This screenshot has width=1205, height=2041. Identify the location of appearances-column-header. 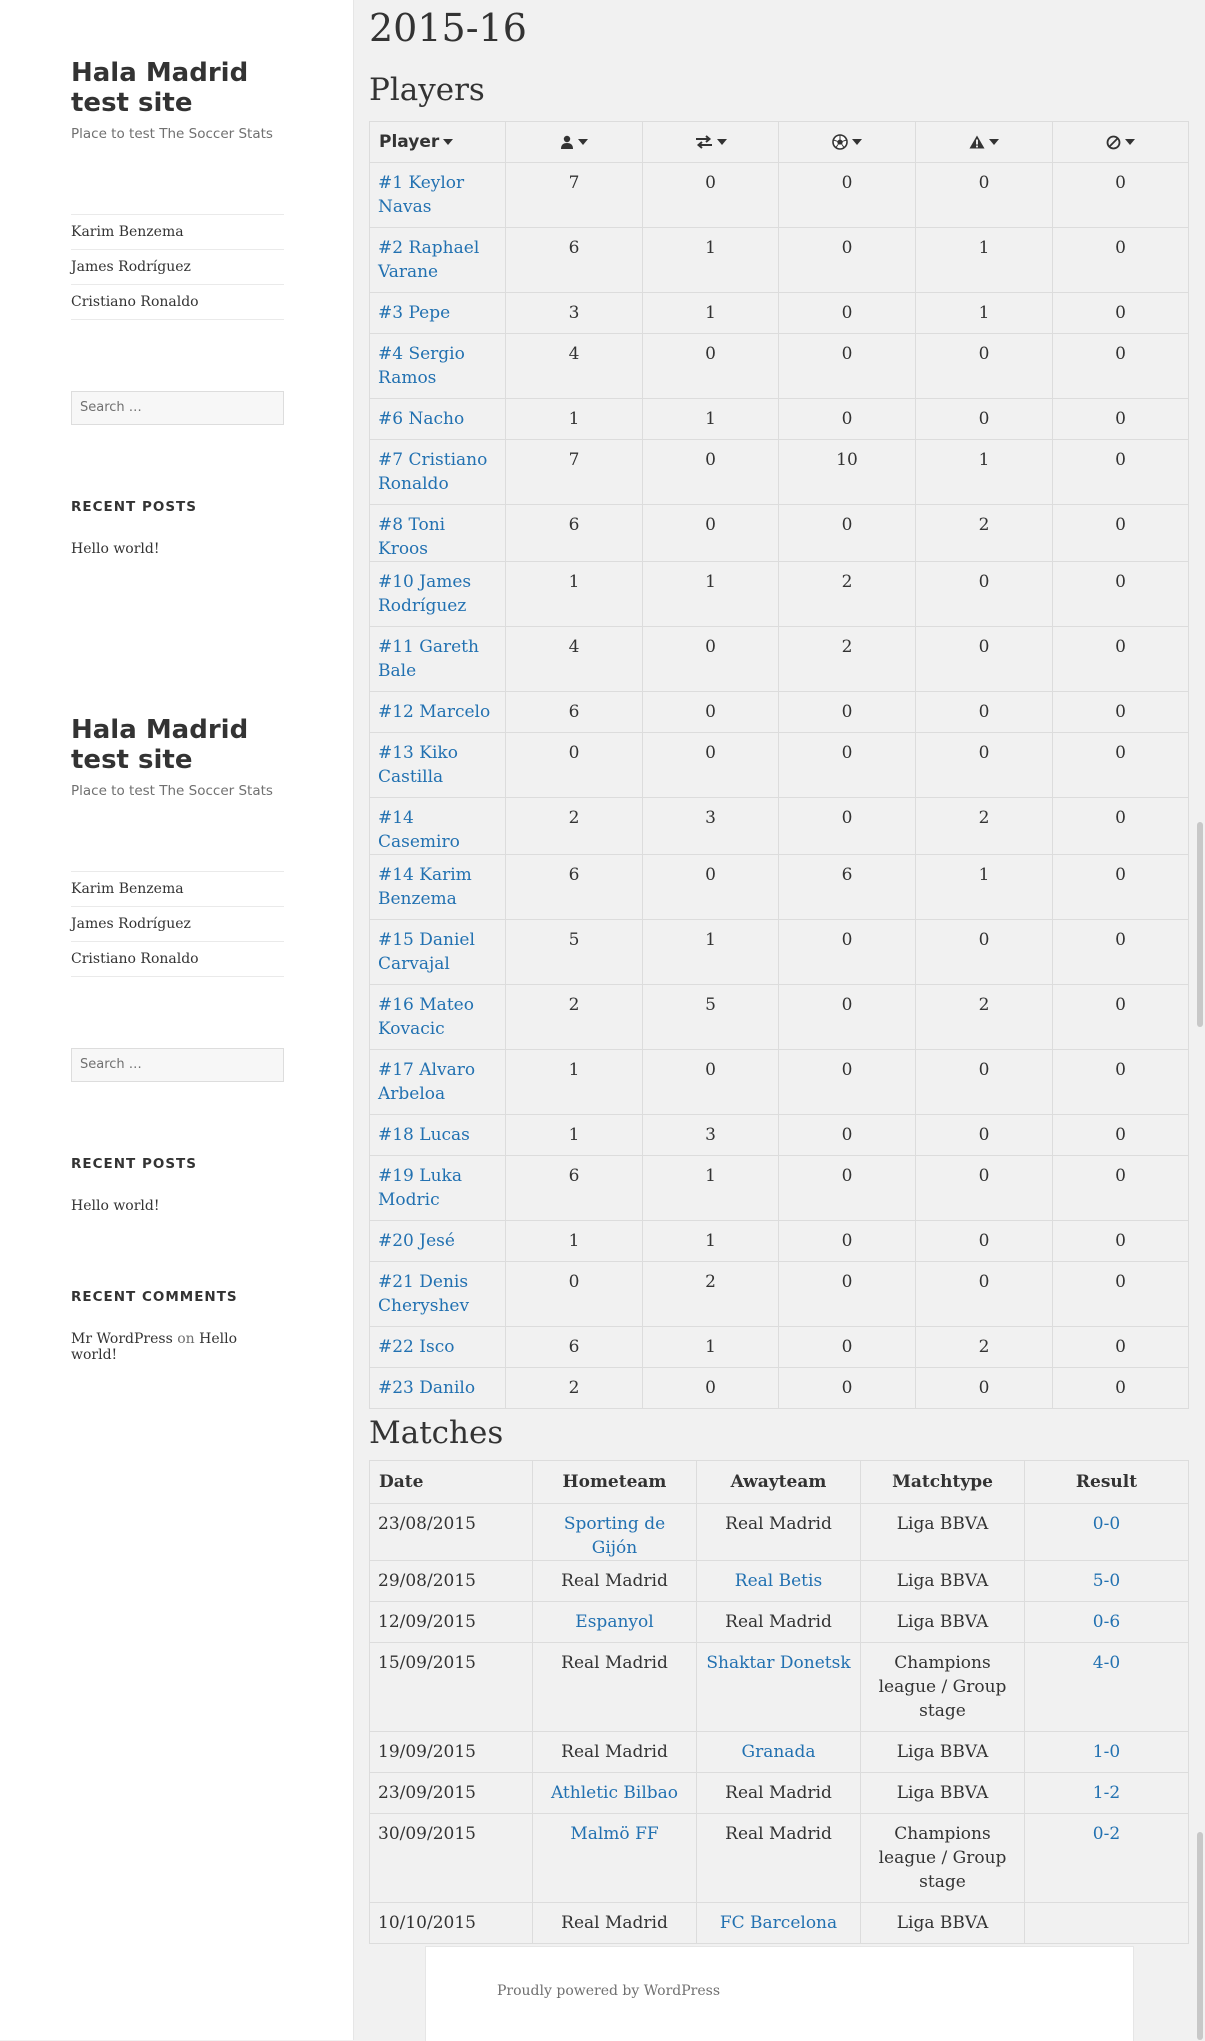
(574, 142).